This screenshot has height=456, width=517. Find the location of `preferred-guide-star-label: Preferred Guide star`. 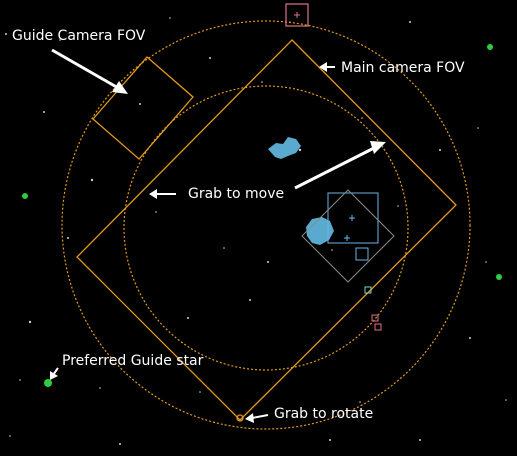

preferred-guide-star-label: Preferred Guide star is located at coordinates (133, 361).